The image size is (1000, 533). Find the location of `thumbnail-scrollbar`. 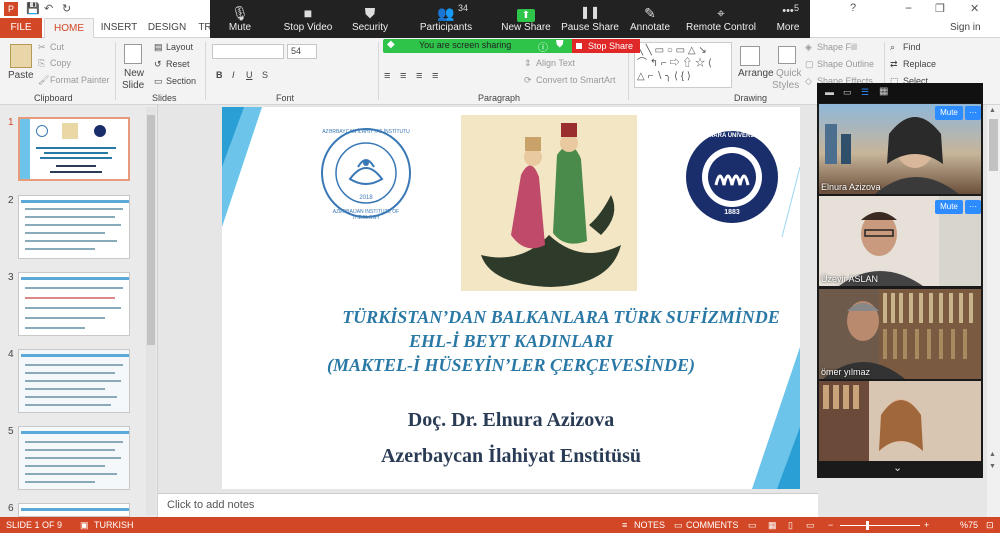

thumbnail-scrollbar is located at coordinates (151, 311).